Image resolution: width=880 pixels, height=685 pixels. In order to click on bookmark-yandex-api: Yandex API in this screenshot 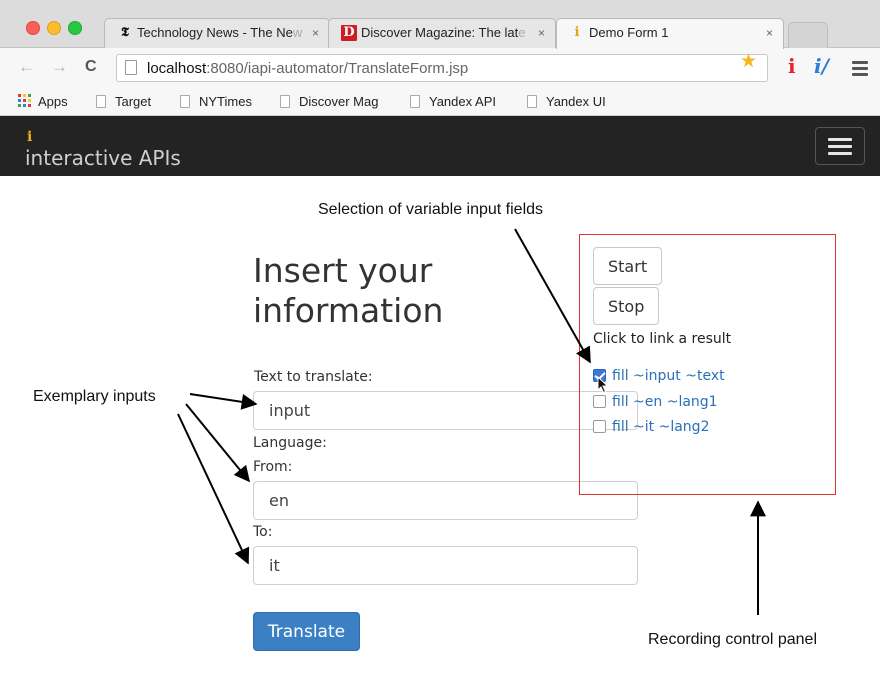, I will do `click(453, 101)`.